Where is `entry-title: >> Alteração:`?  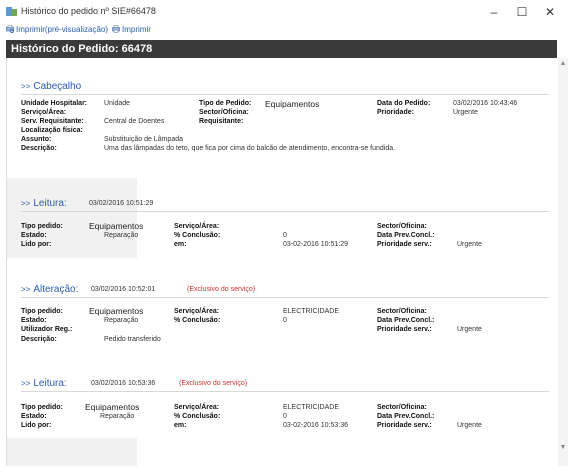
entry-title: >> Alteração: is located at coordinates (50, 289).